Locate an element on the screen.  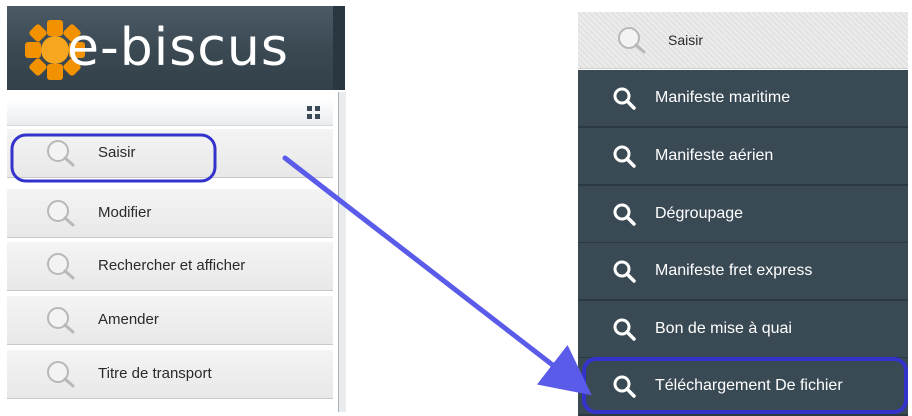
logo-text: e-biscus is located at coordinates (178, 48).